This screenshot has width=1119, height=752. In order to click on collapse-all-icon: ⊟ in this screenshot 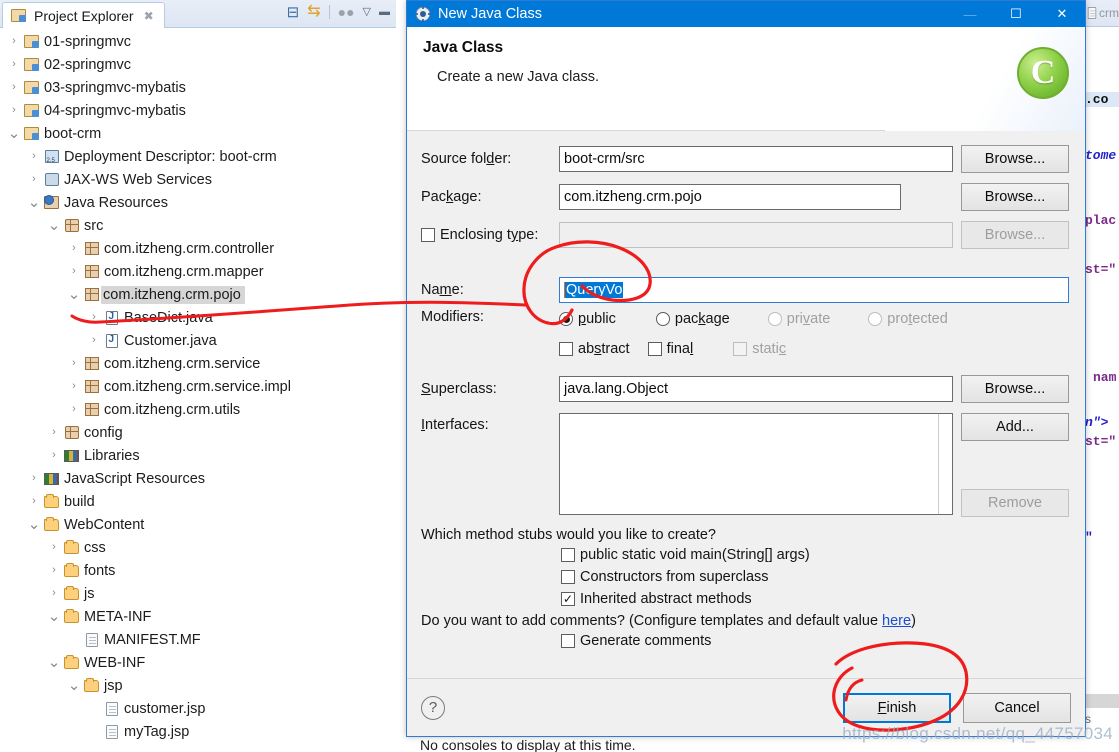, I will do `click(293, 12)`.